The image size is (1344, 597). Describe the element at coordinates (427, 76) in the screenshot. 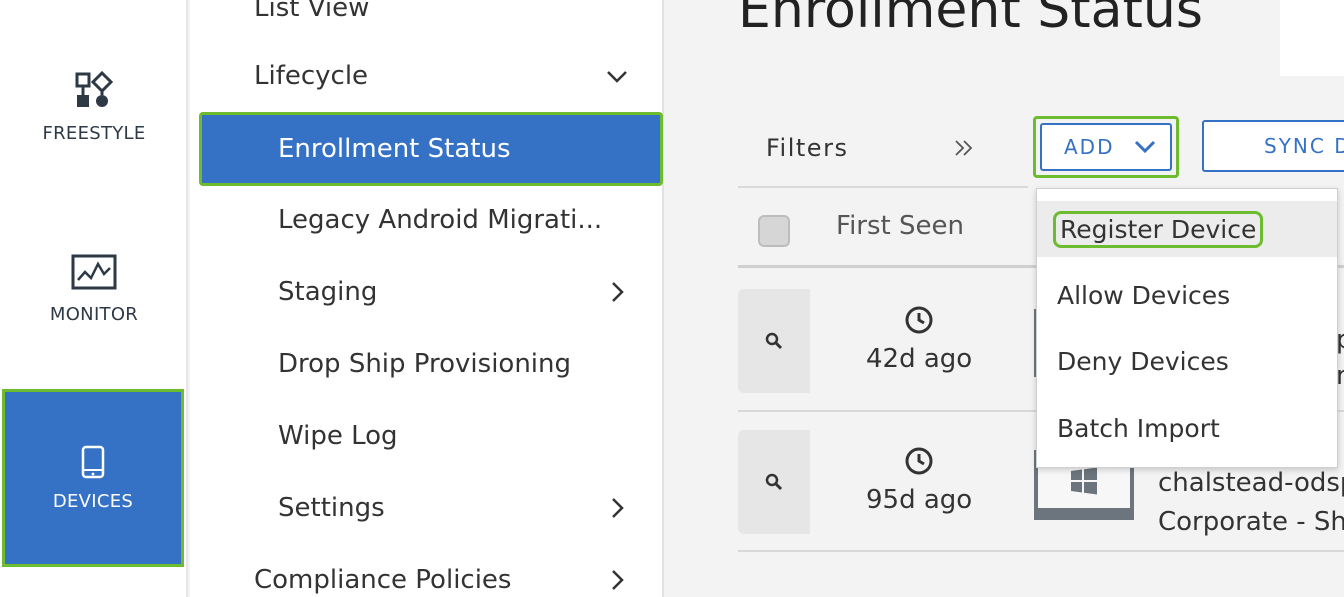

I see `subnav-item-lifecycle: Lifecycle` at that location.